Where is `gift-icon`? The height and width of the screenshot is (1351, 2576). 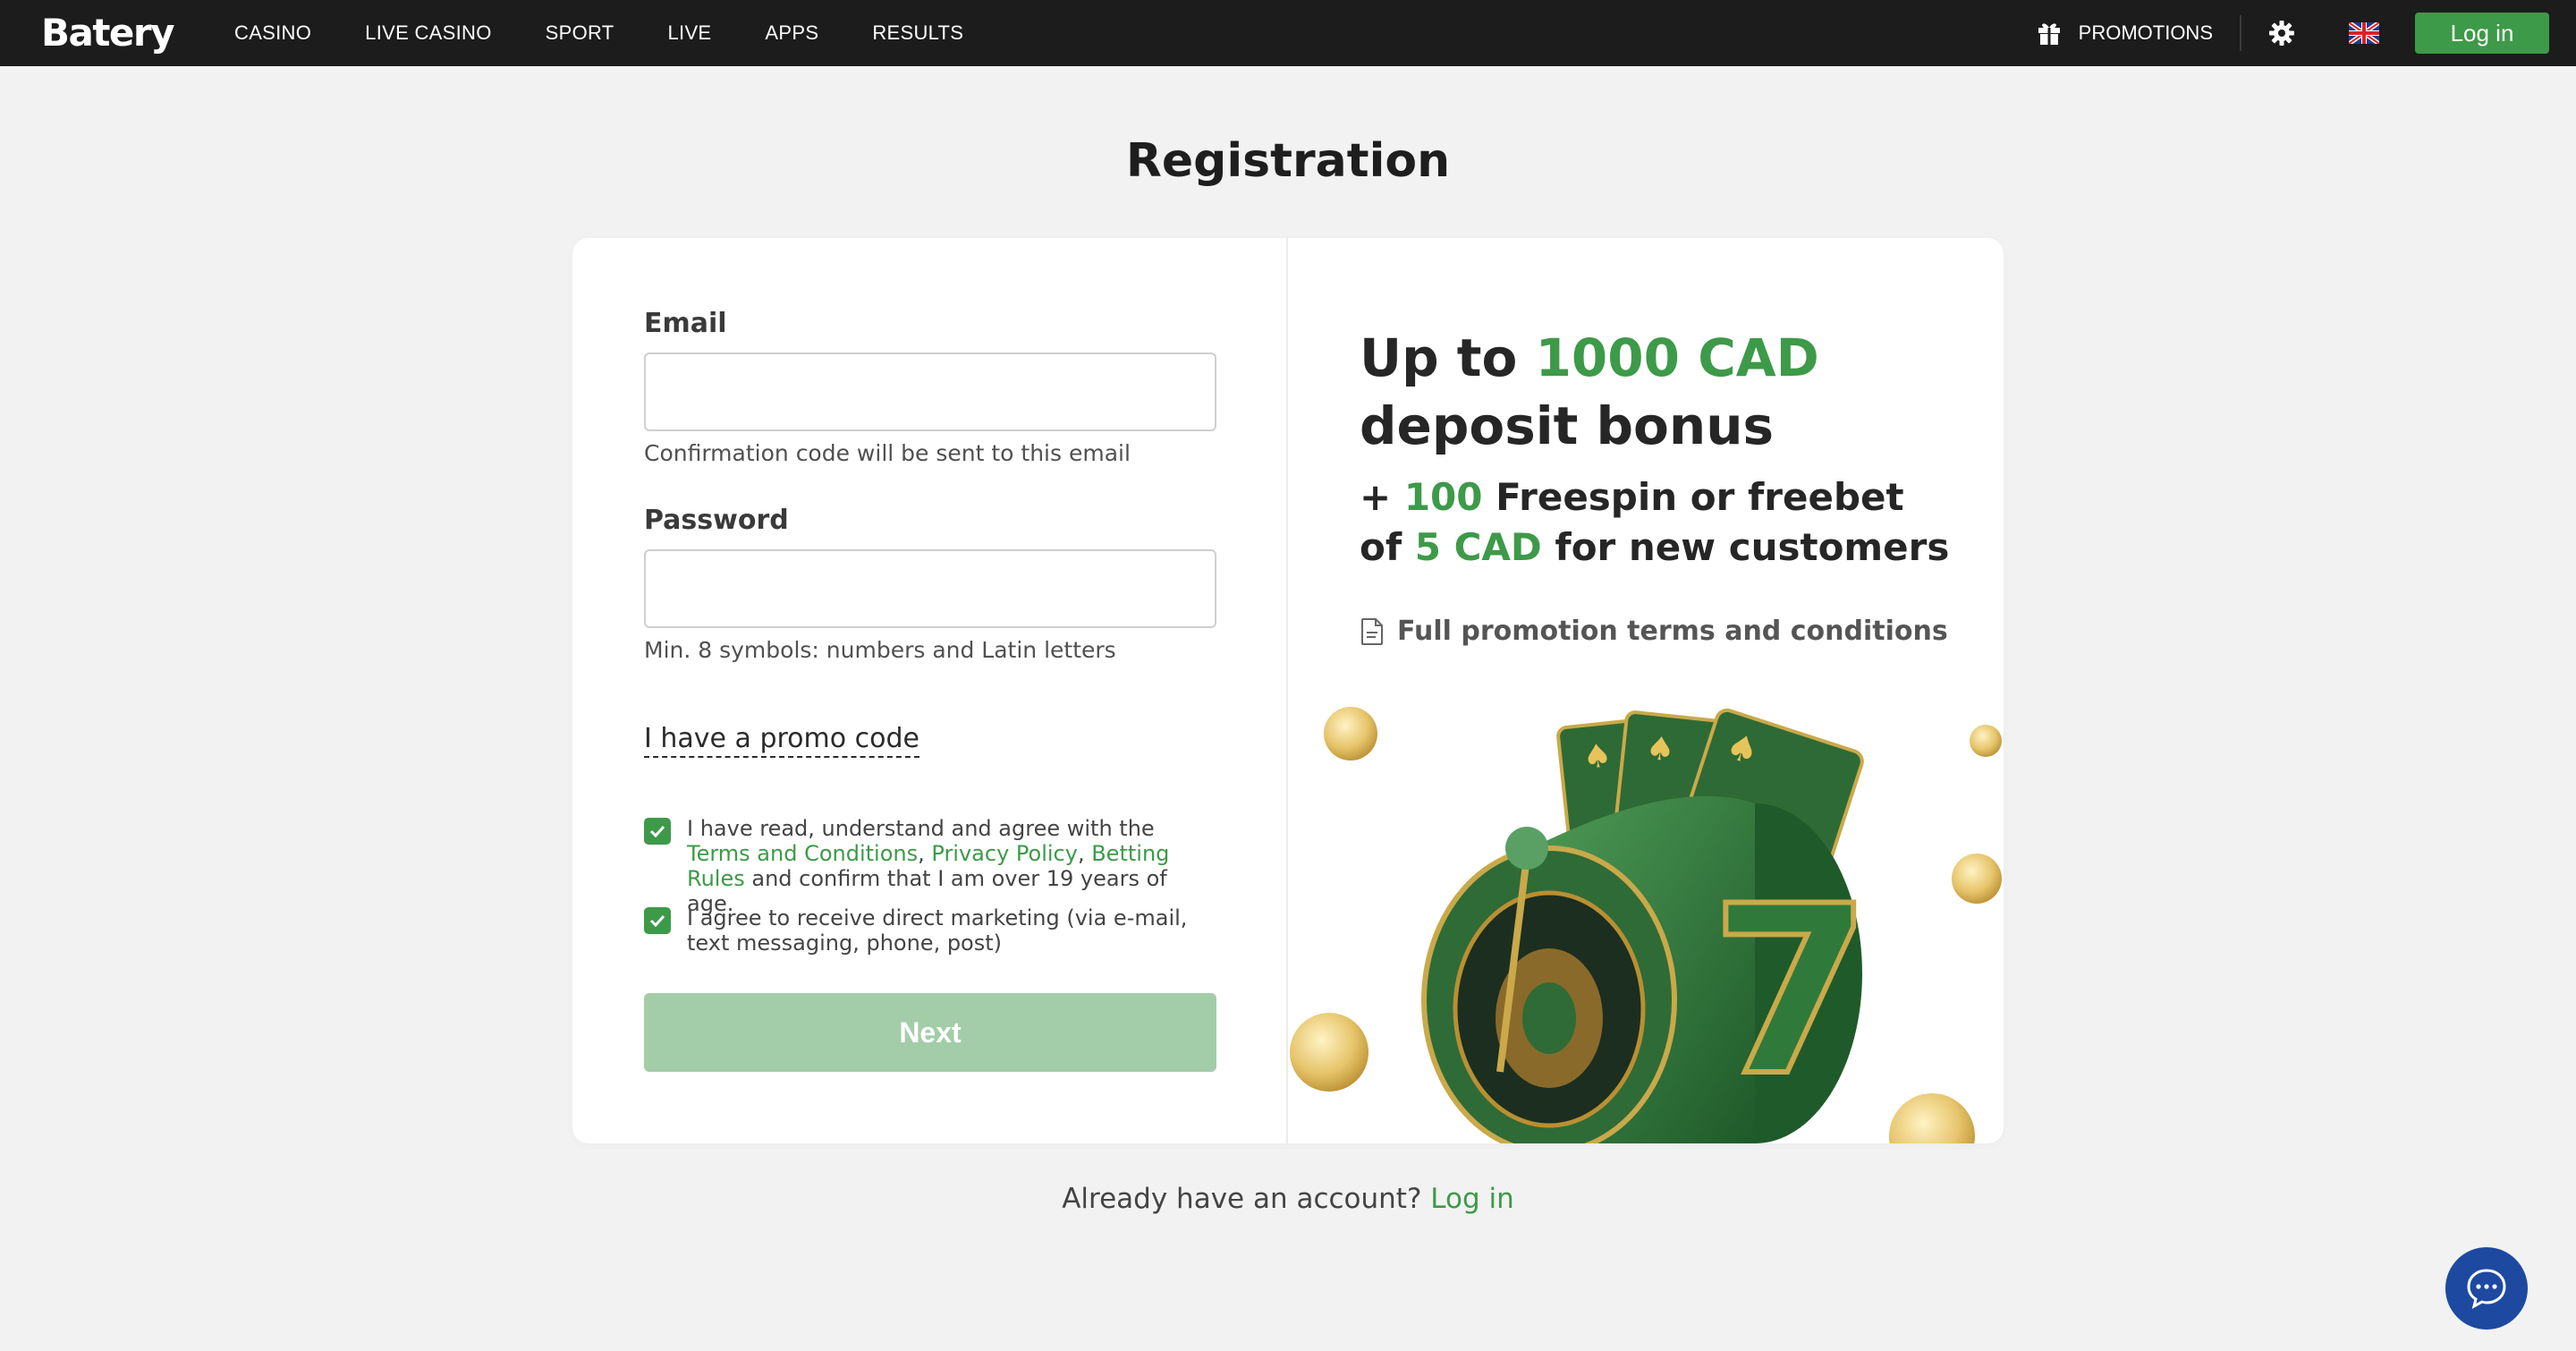
gift-icon is located at coordinates (2049, 34).